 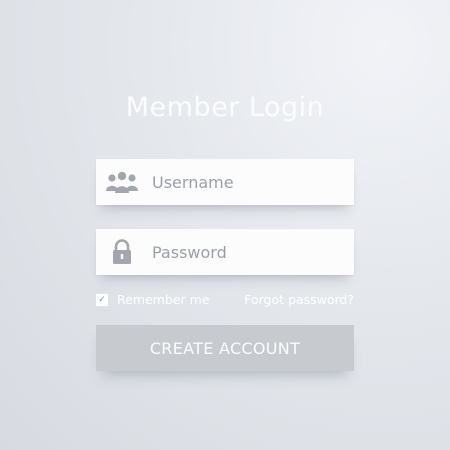 What do you see at coordinates (122, 182) in the screenshot?
I see `users-icon` at bounding box center [122, 182].